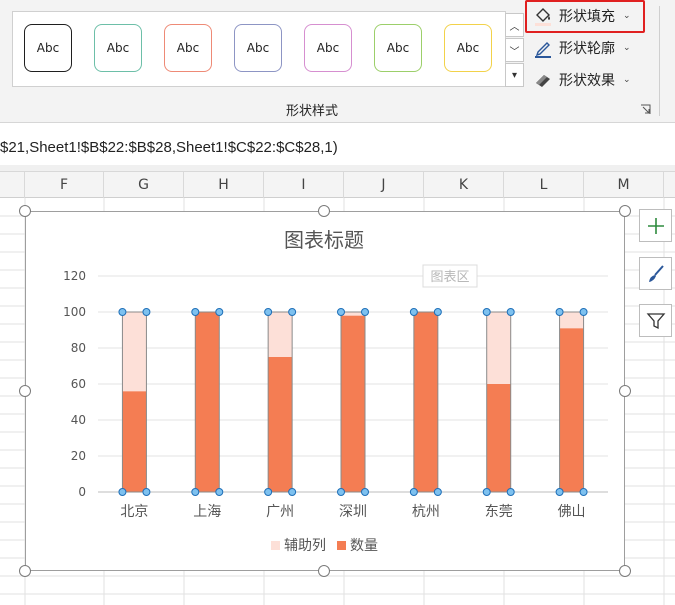 Image resolution: width=675 pixels, height=605 pixels. I want to click on column-header: F, so click(64, 185).